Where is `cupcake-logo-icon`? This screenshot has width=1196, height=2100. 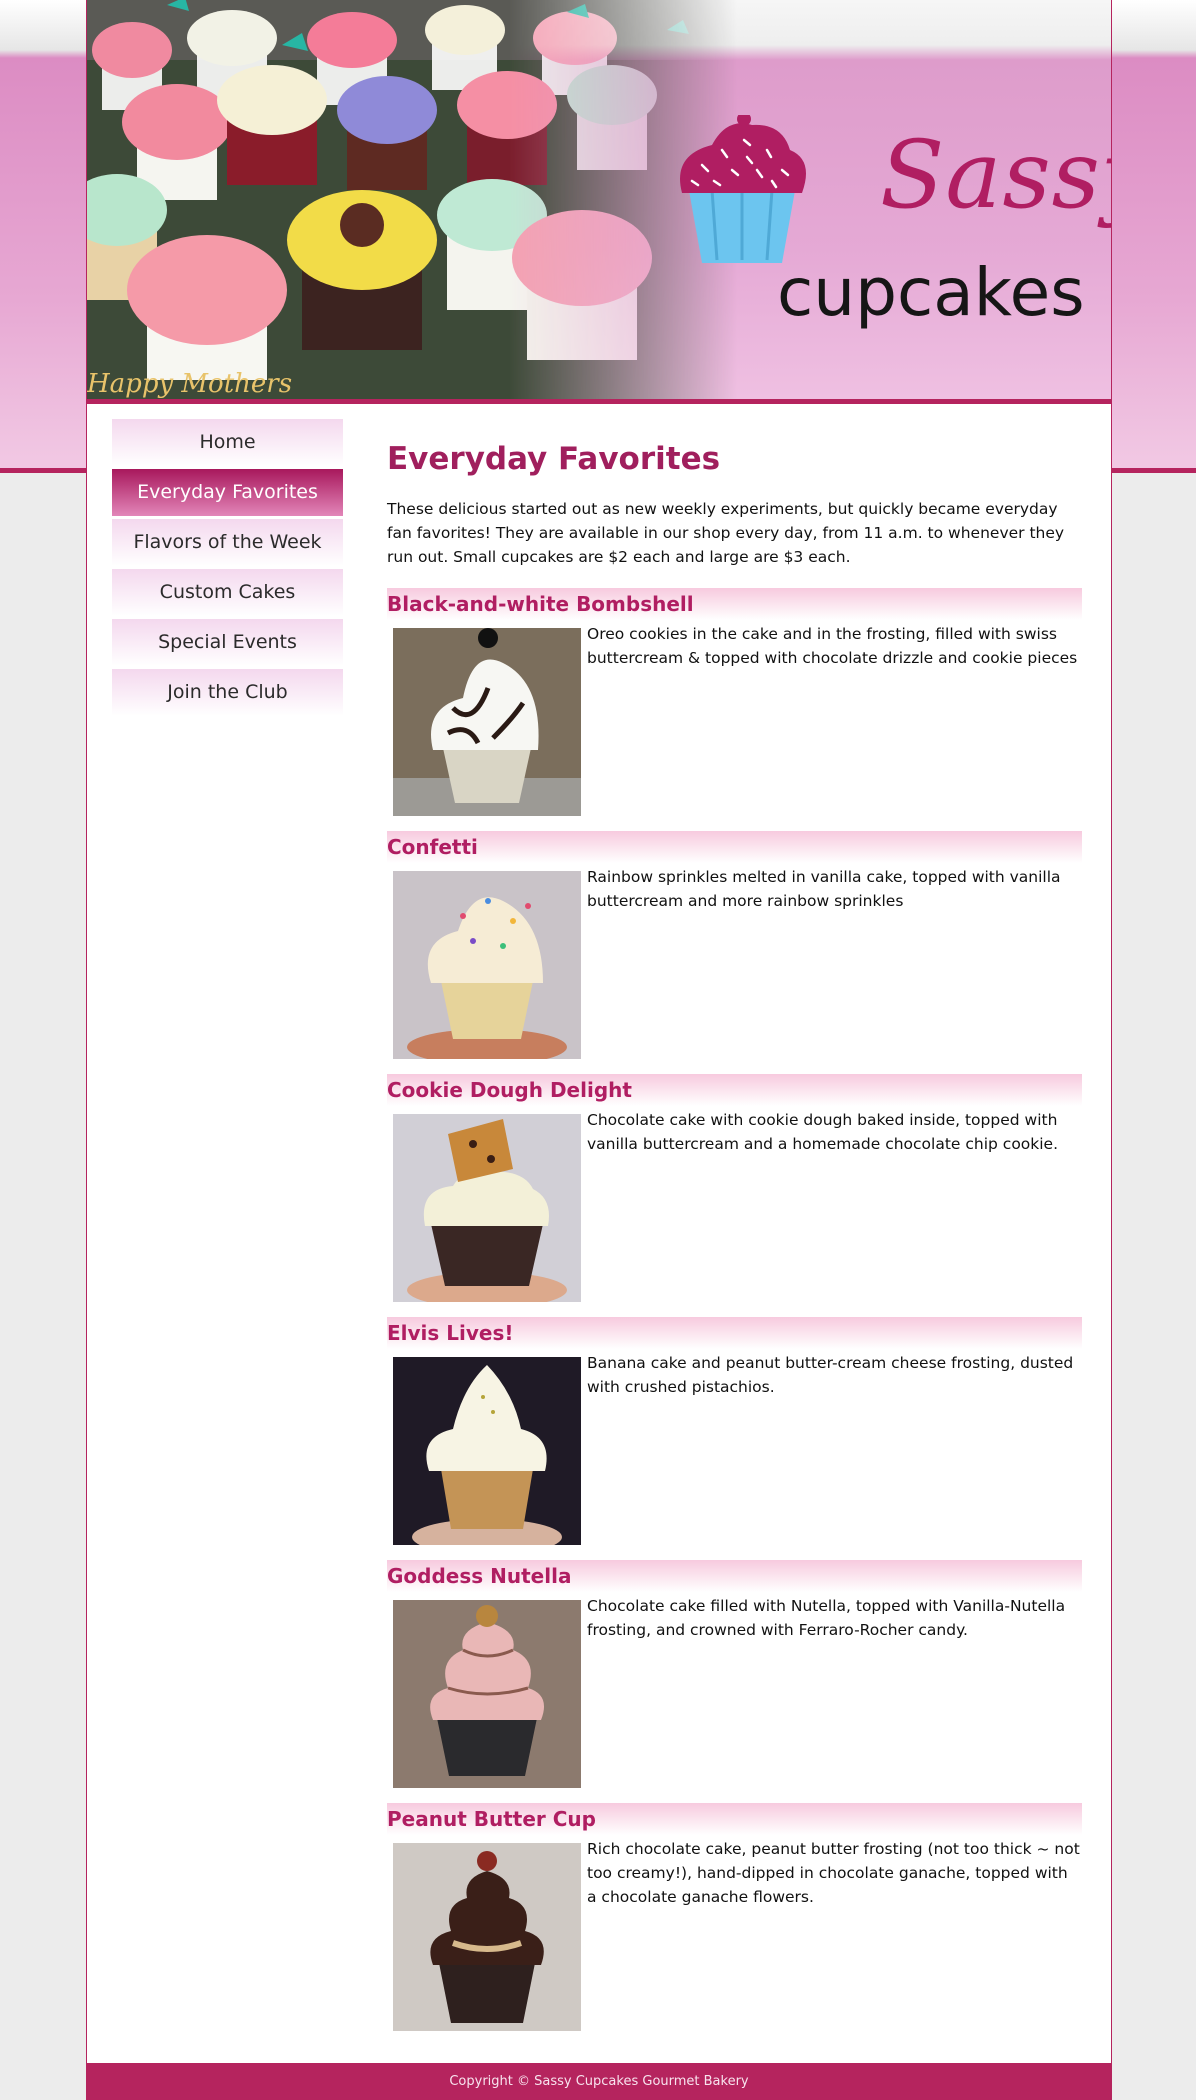 cupcake-logo-icon is located at coordinates (743, 189).